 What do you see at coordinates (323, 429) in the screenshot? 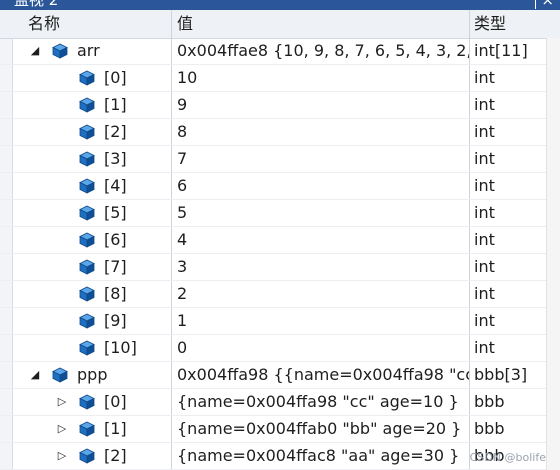
I see `variable-value: {name=0x004ffab0 "bb" age=20 }` at bounding box center [323, 429].